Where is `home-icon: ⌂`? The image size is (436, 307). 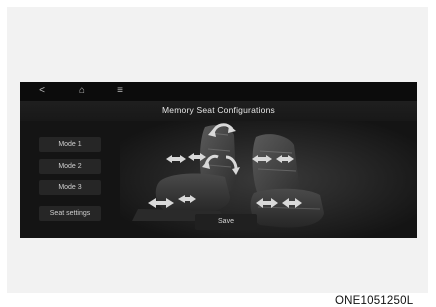
home-icon: ⌂ is located at coordinates (82, 91).